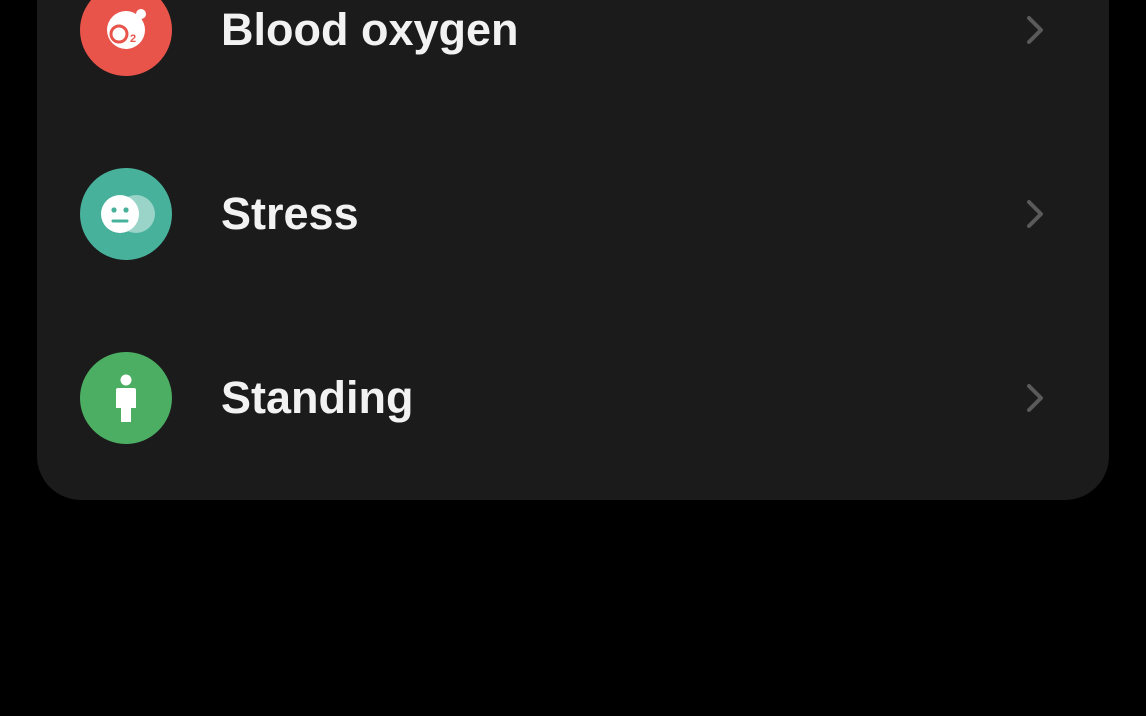  What do you see at coordinates (133, 39) in the screenshot?
I see `svg-text: 2` at bounding box center [133, 39].